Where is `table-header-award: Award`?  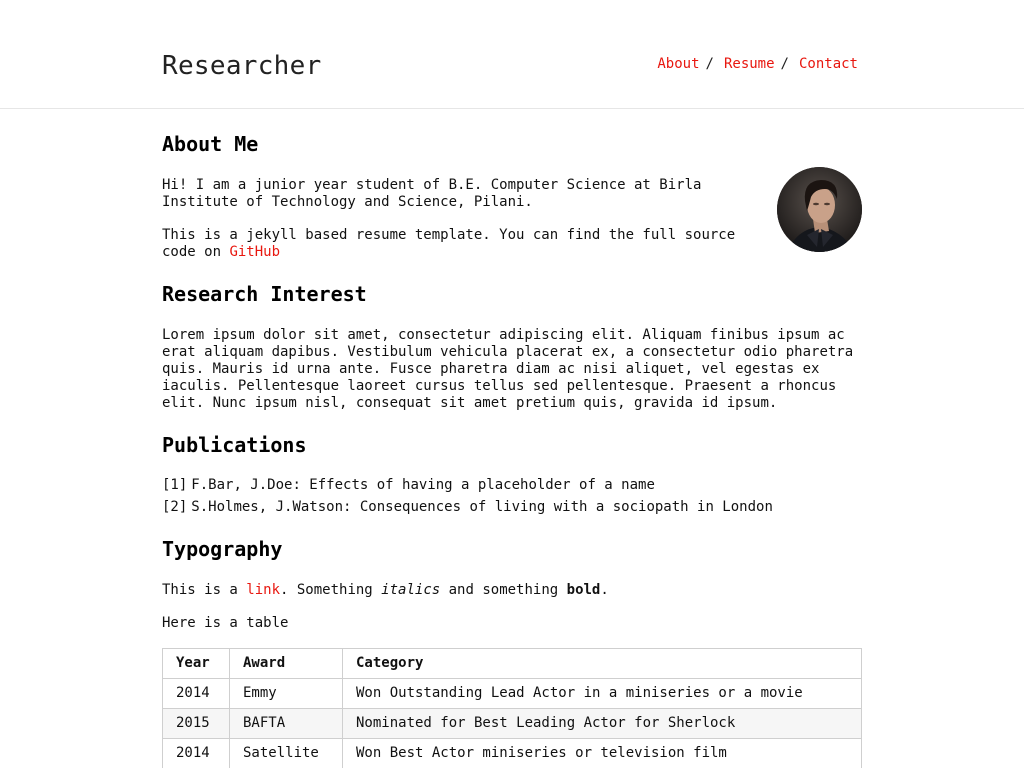 table-header-award: Award is located at coordinates (286, 663).